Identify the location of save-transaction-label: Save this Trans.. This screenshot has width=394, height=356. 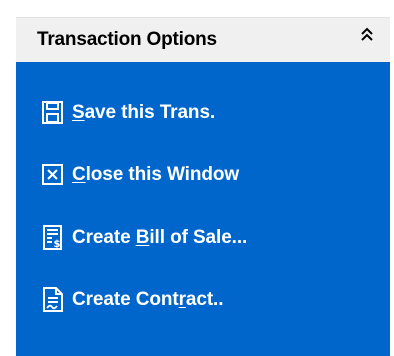
(144, 112).